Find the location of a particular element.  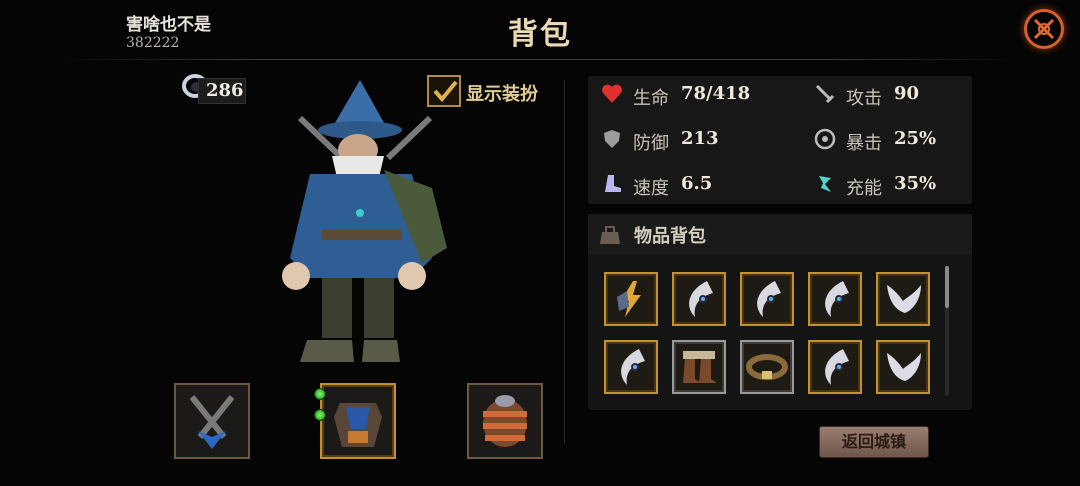

wizard-character is located at coordinates (364, 221).